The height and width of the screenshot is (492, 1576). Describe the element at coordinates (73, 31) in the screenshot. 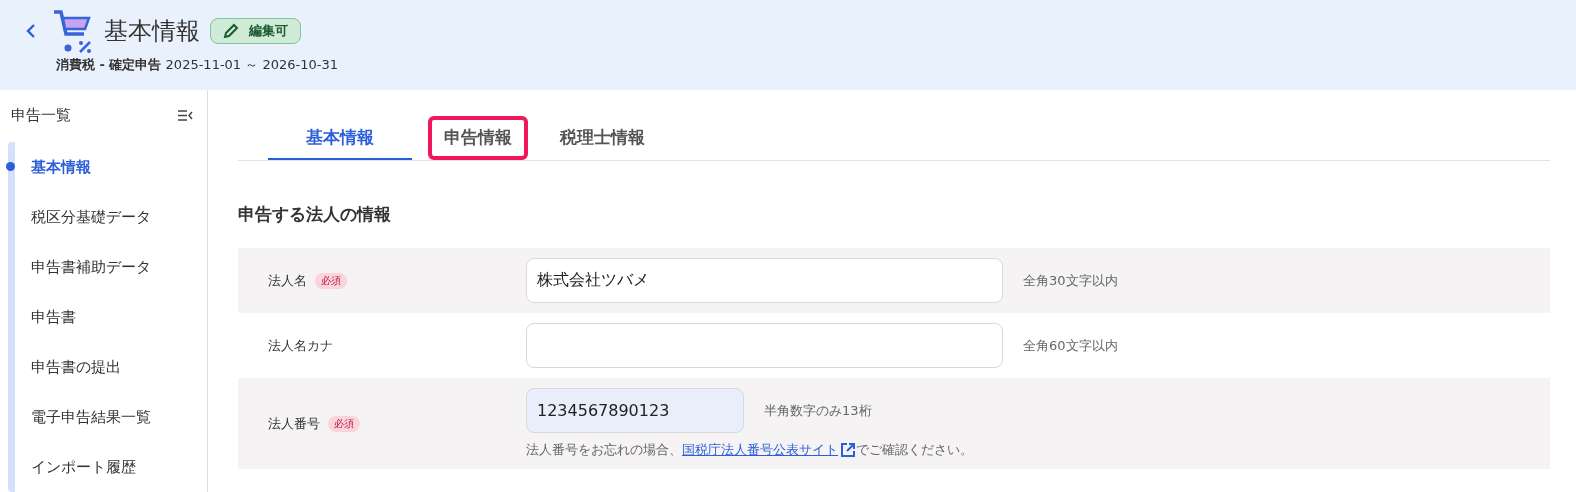

I see `cart-icon` at that location.